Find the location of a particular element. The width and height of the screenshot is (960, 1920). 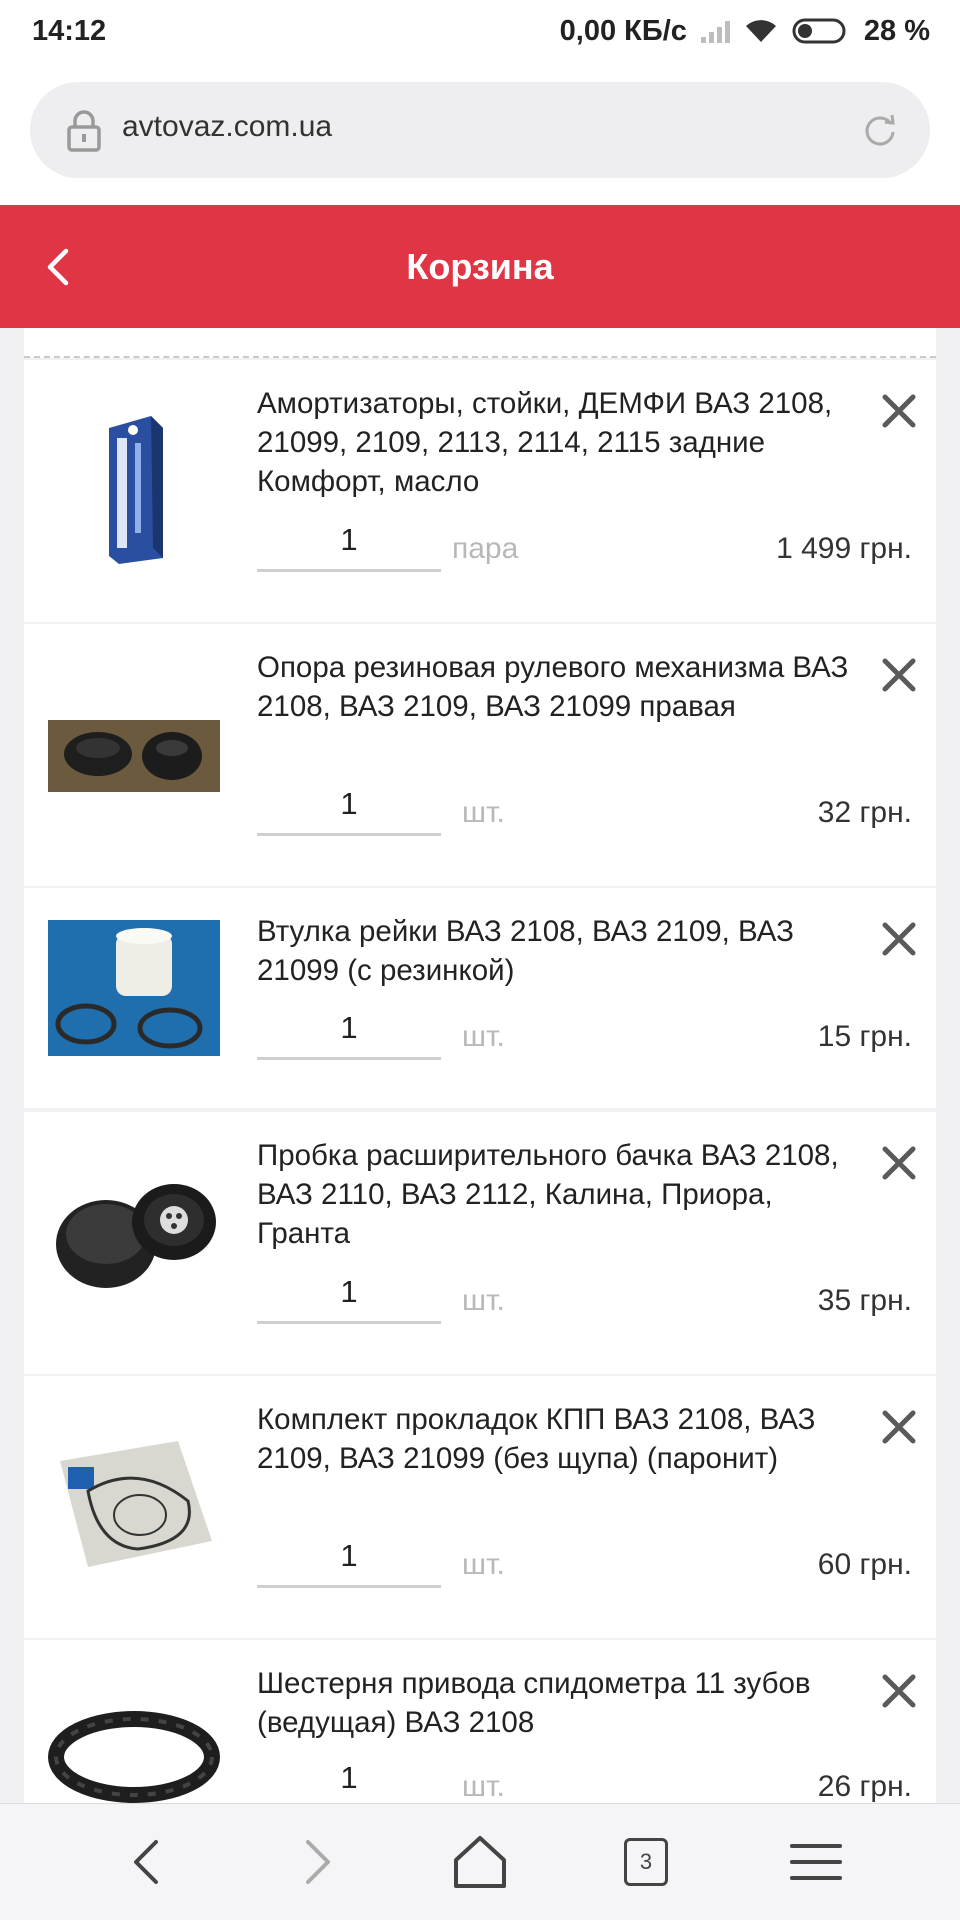

browser-bottom-nav: 3 is located at coordinates (480, 1861).